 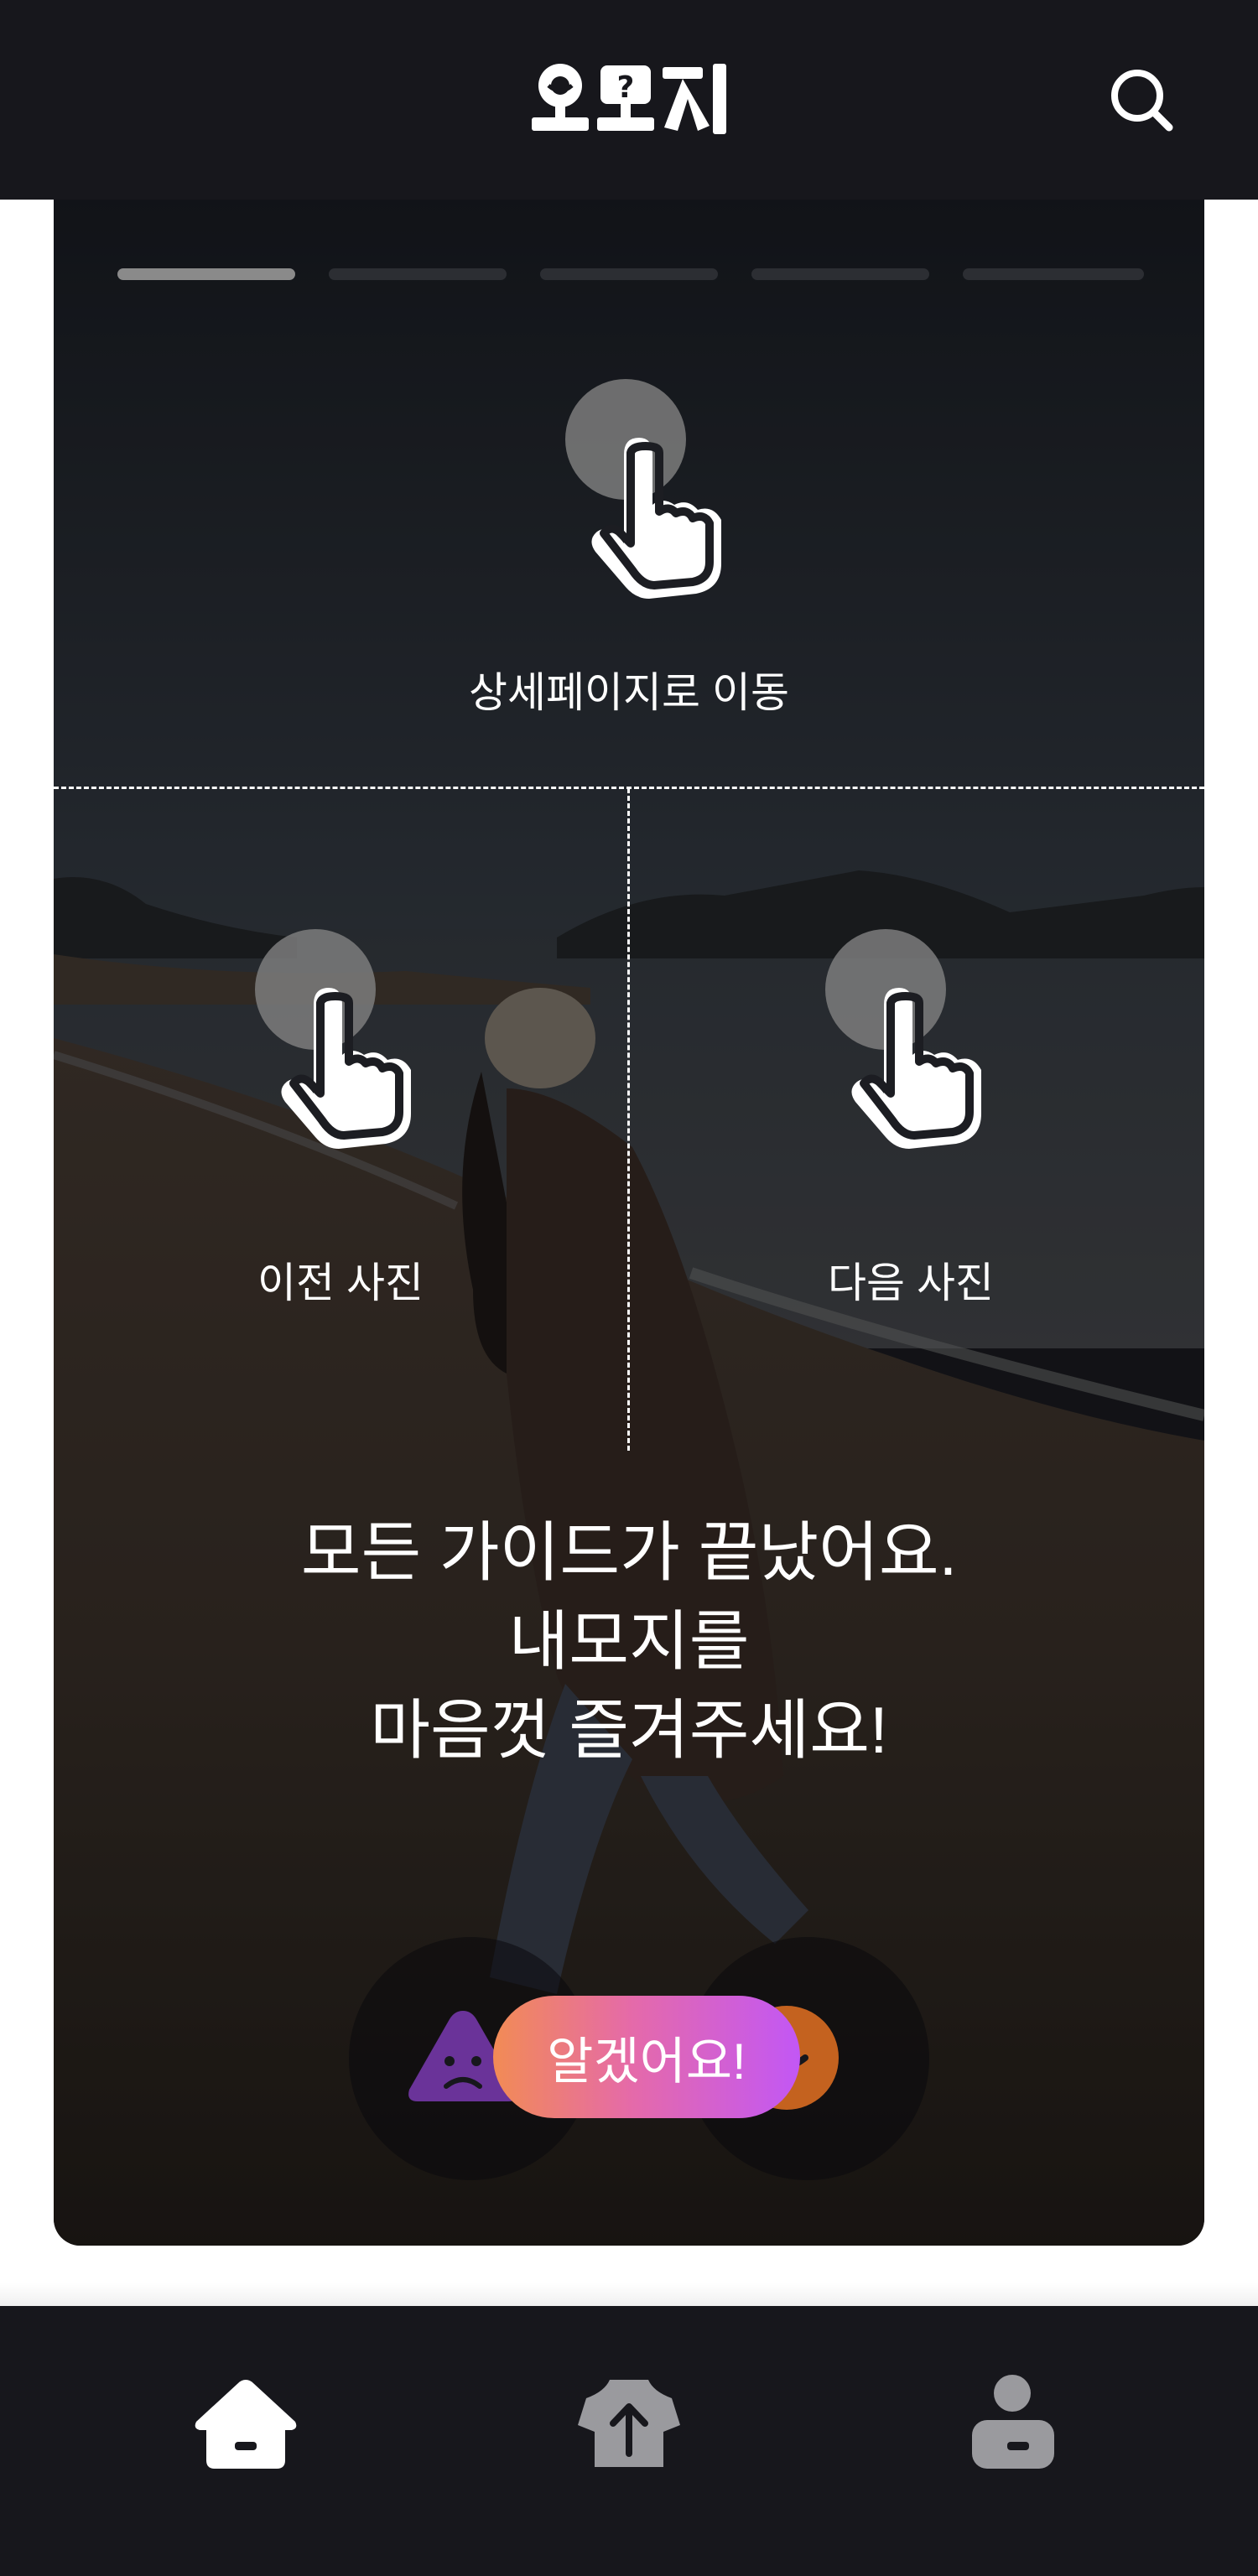 I want to click on right-zone-label: 다음 사진, so click(x=911, y=1282).